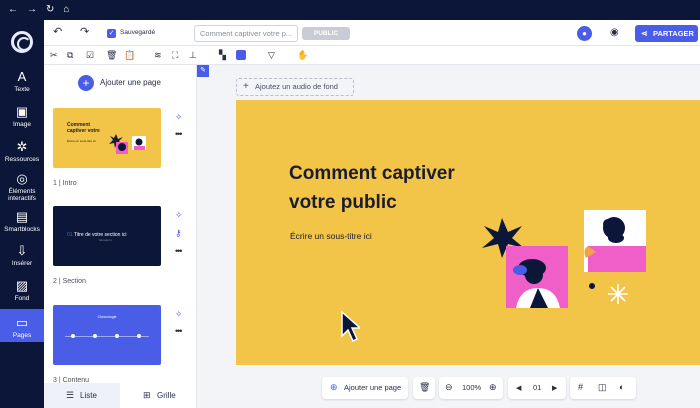 Image resolution: width=700 pixels, height=408 pixels. Describe the element at coordinates (54, 55) in the screenshot. I see `cut-icon: ✂` at that location.